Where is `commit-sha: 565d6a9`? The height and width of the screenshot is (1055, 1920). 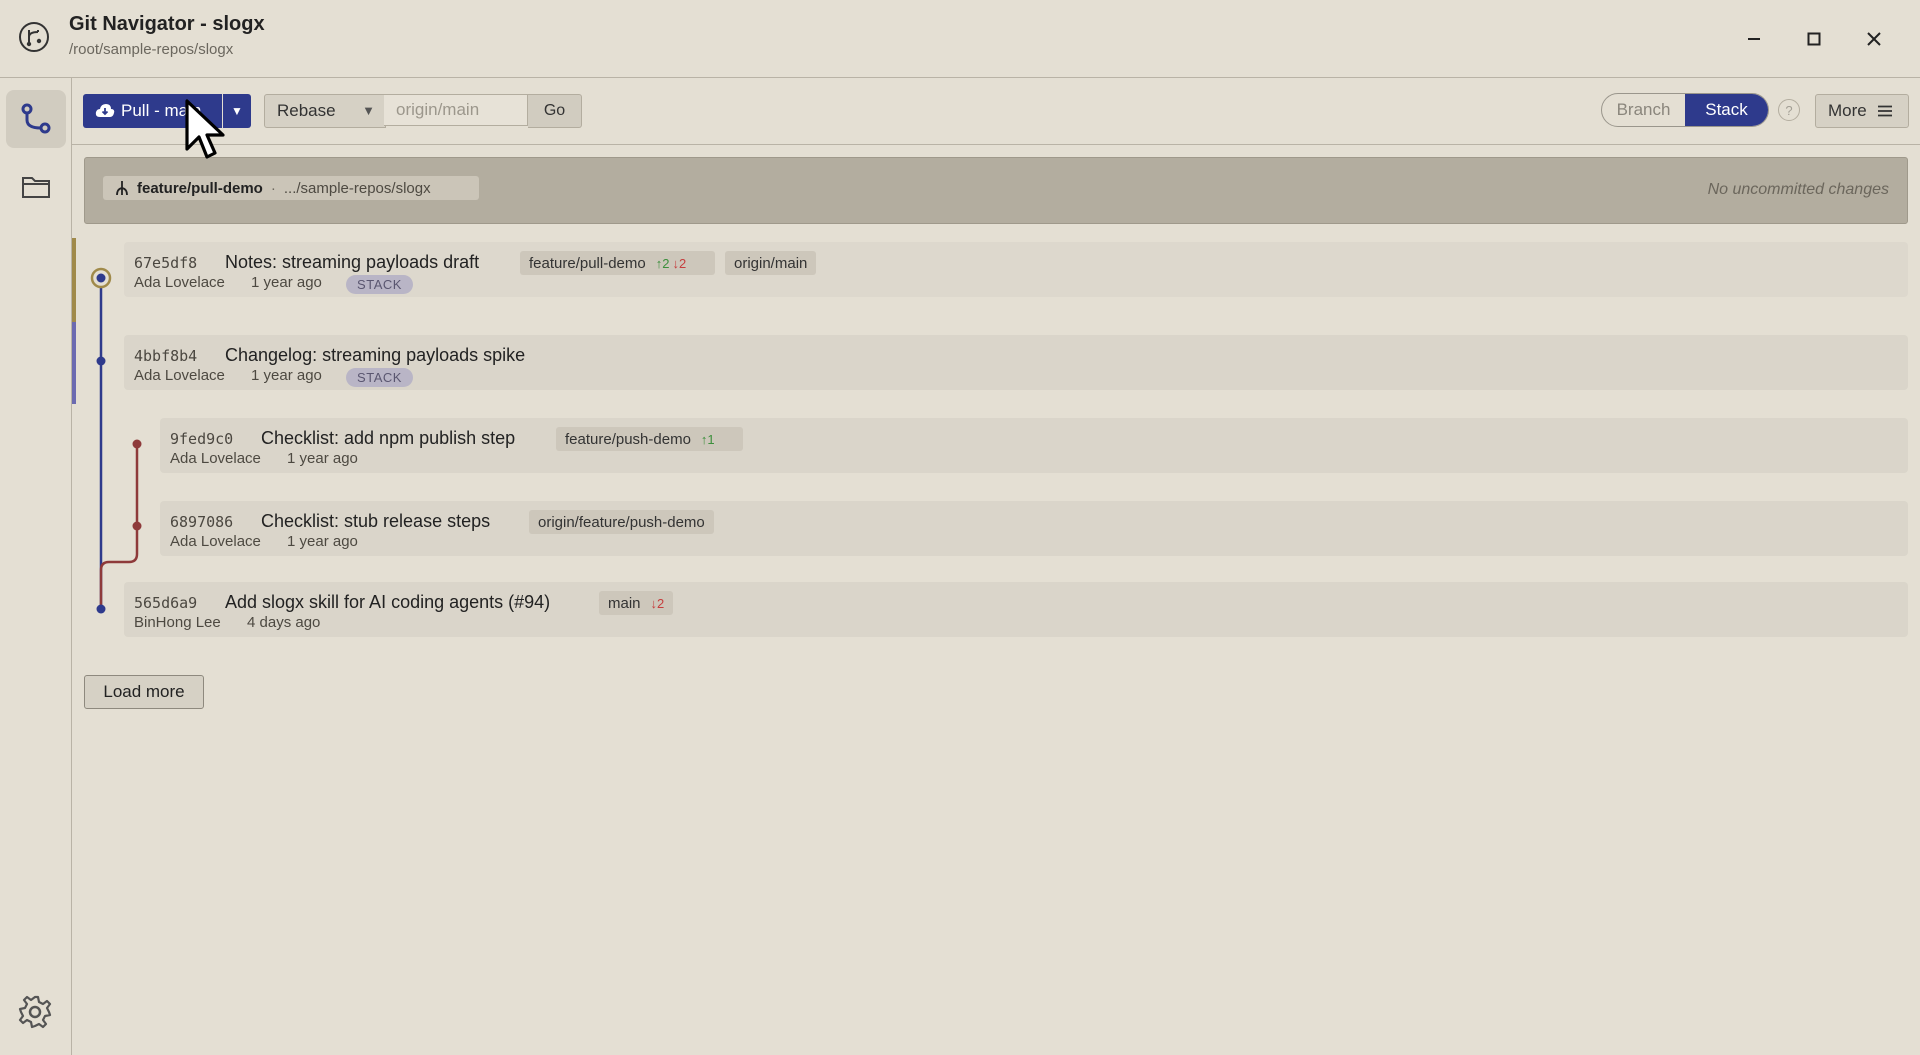
commit-sha: 565d6a9 is located at coordinates (166, 603).